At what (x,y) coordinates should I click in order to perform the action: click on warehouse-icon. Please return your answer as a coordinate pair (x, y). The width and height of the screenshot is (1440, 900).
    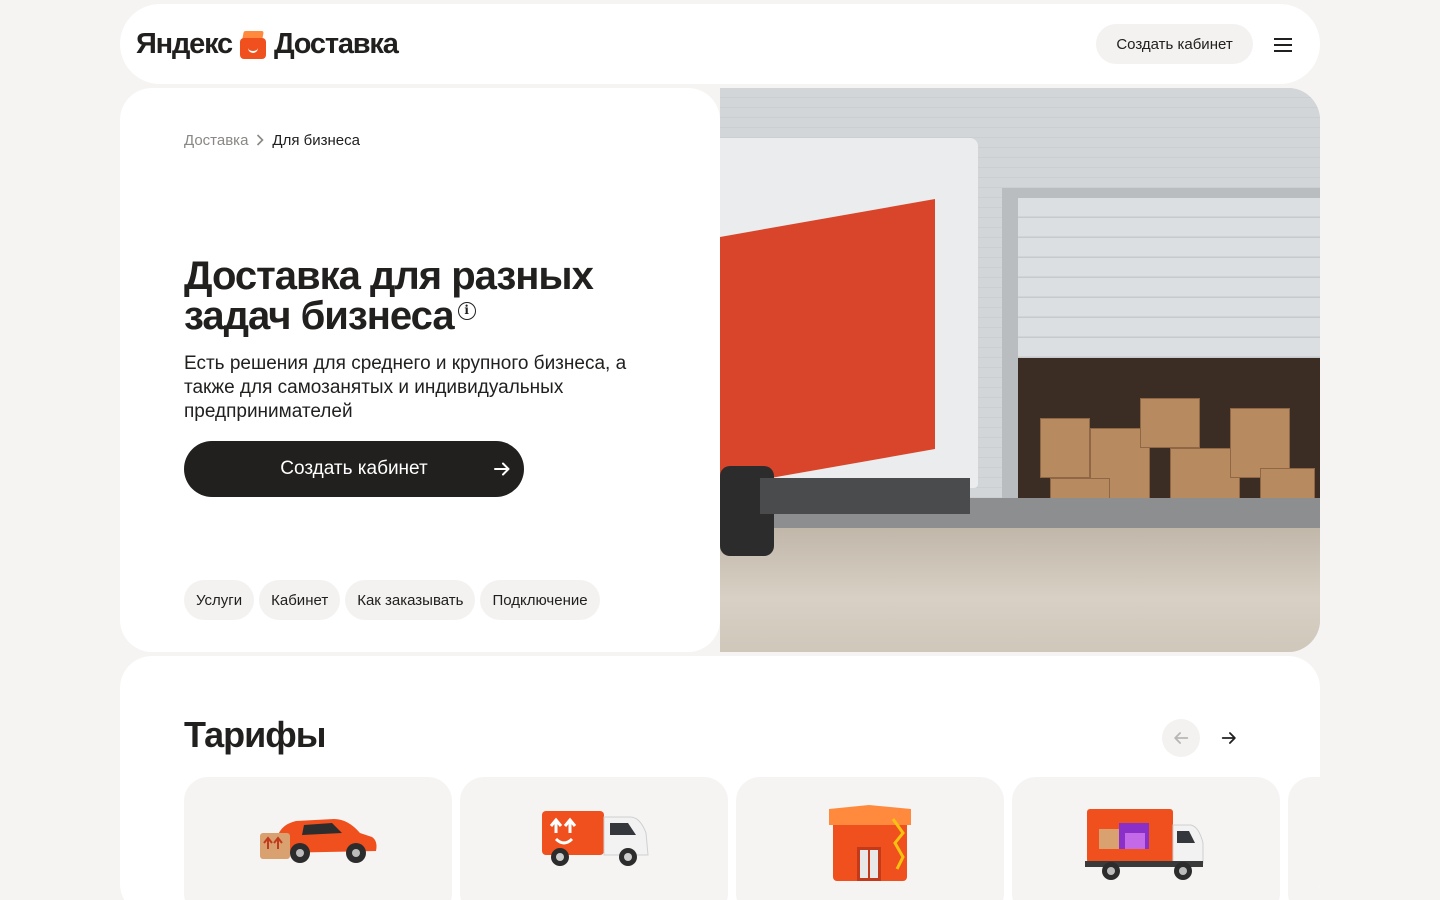
    Looking at the image, I should click on (870, 843).